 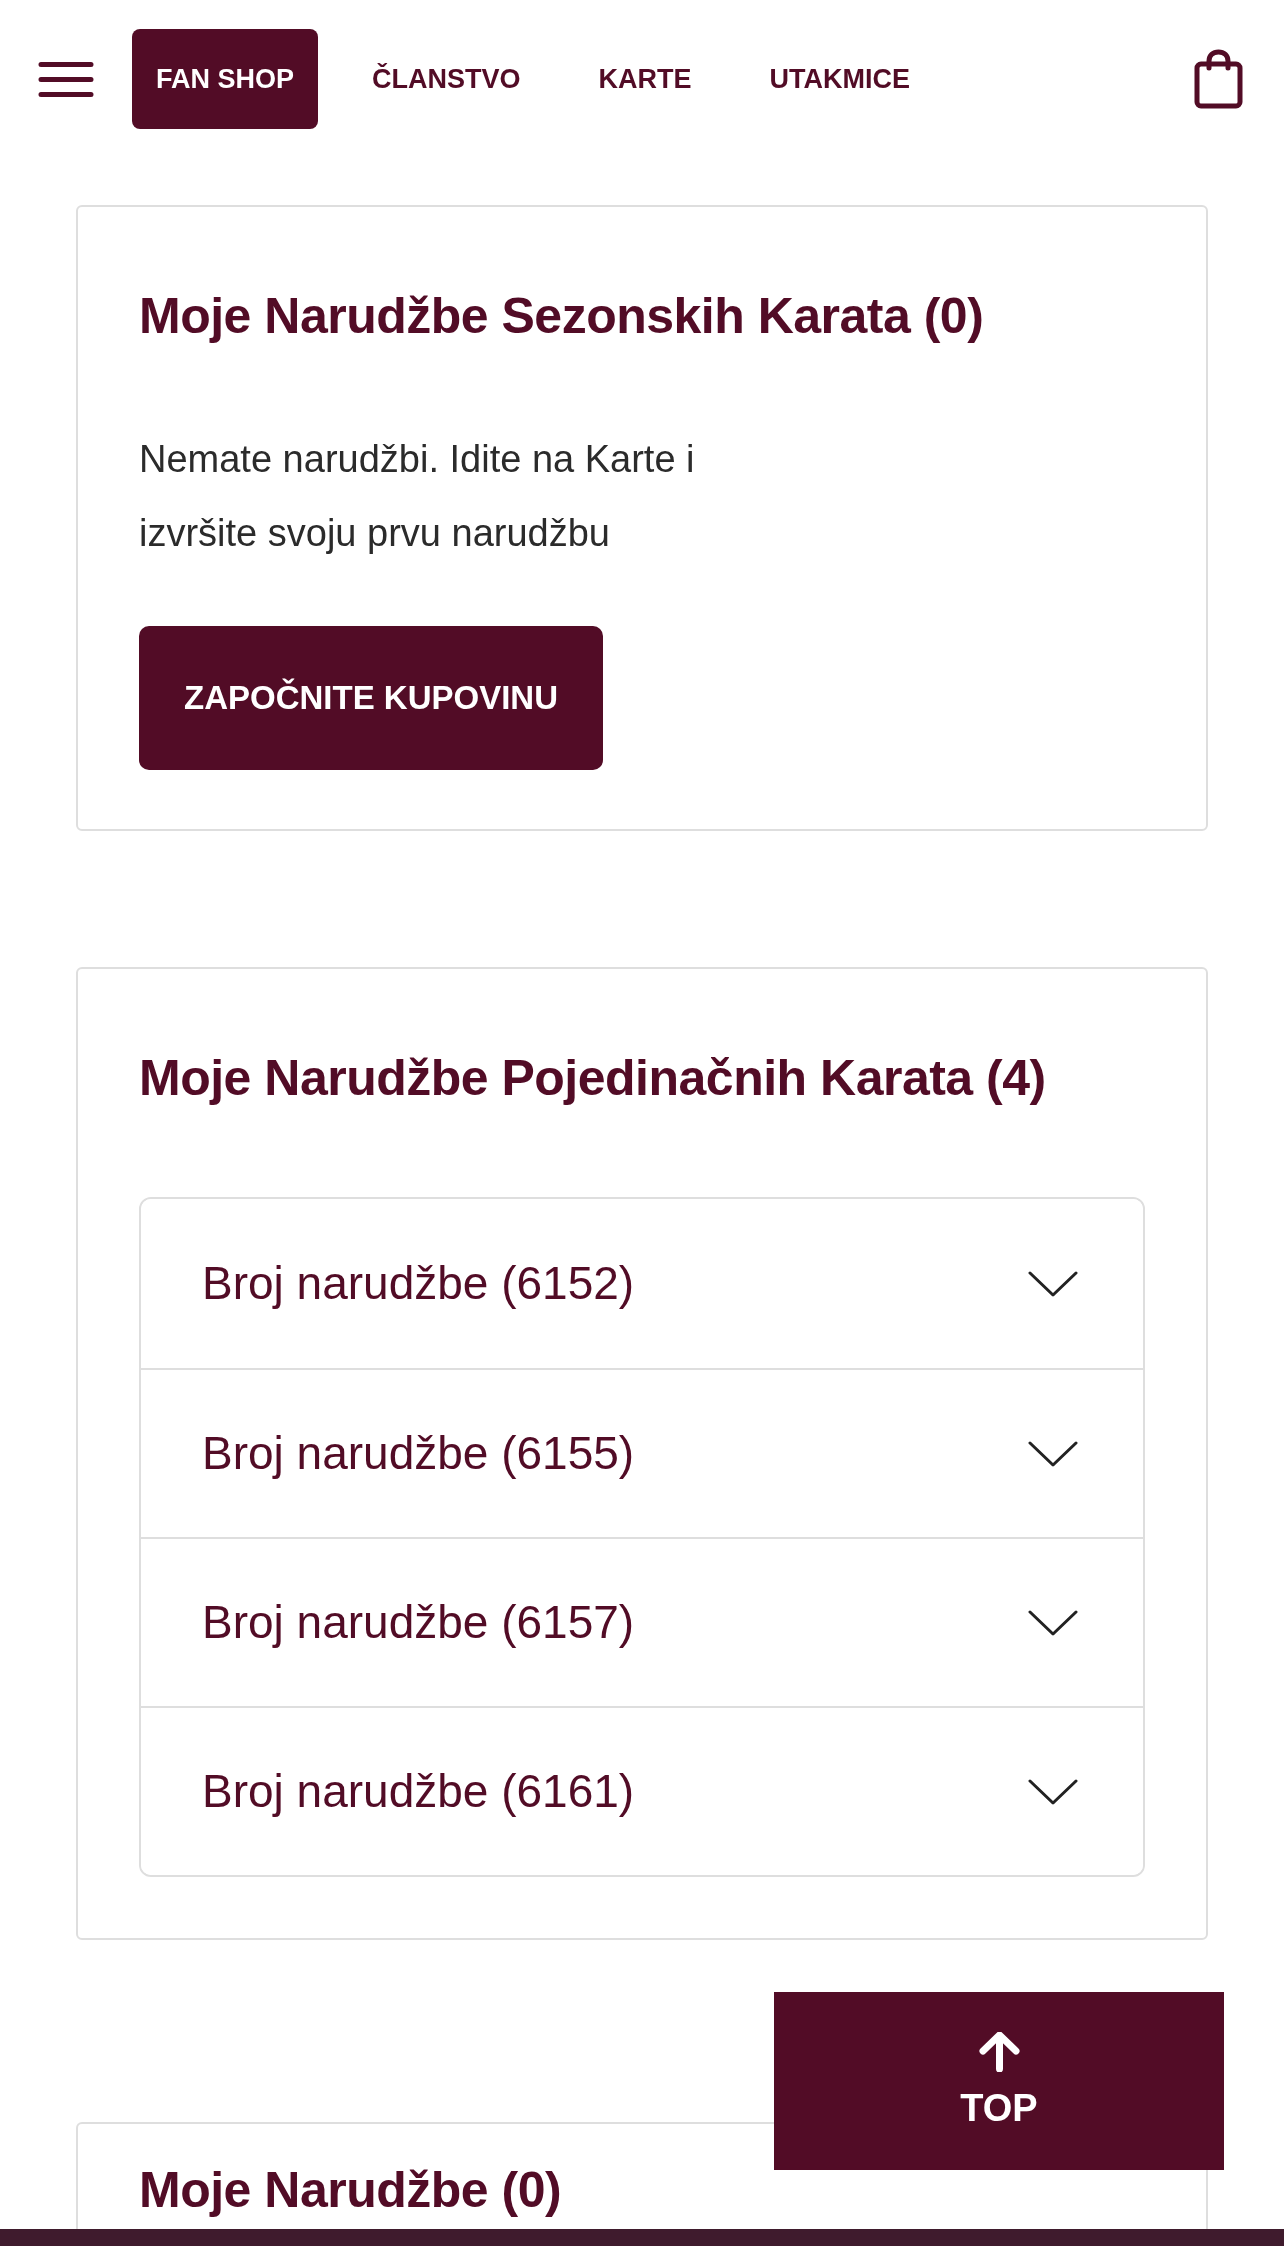 What do you see at coordinates (66, 79) in the screenshot?
I see `menu-icon` at bounding box center [66, 79].